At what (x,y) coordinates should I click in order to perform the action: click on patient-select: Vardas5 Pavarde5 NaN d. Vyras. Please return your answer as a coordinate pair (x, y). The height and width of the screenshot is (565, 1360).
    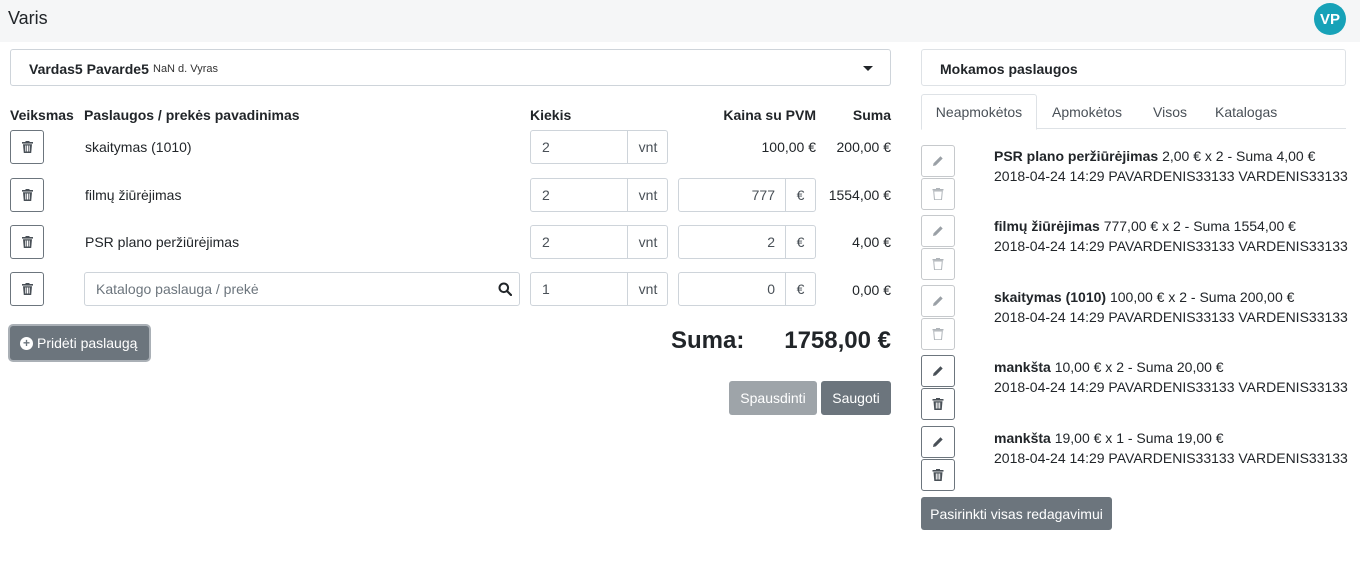
    Looking at the image, I should click on (450, 67).